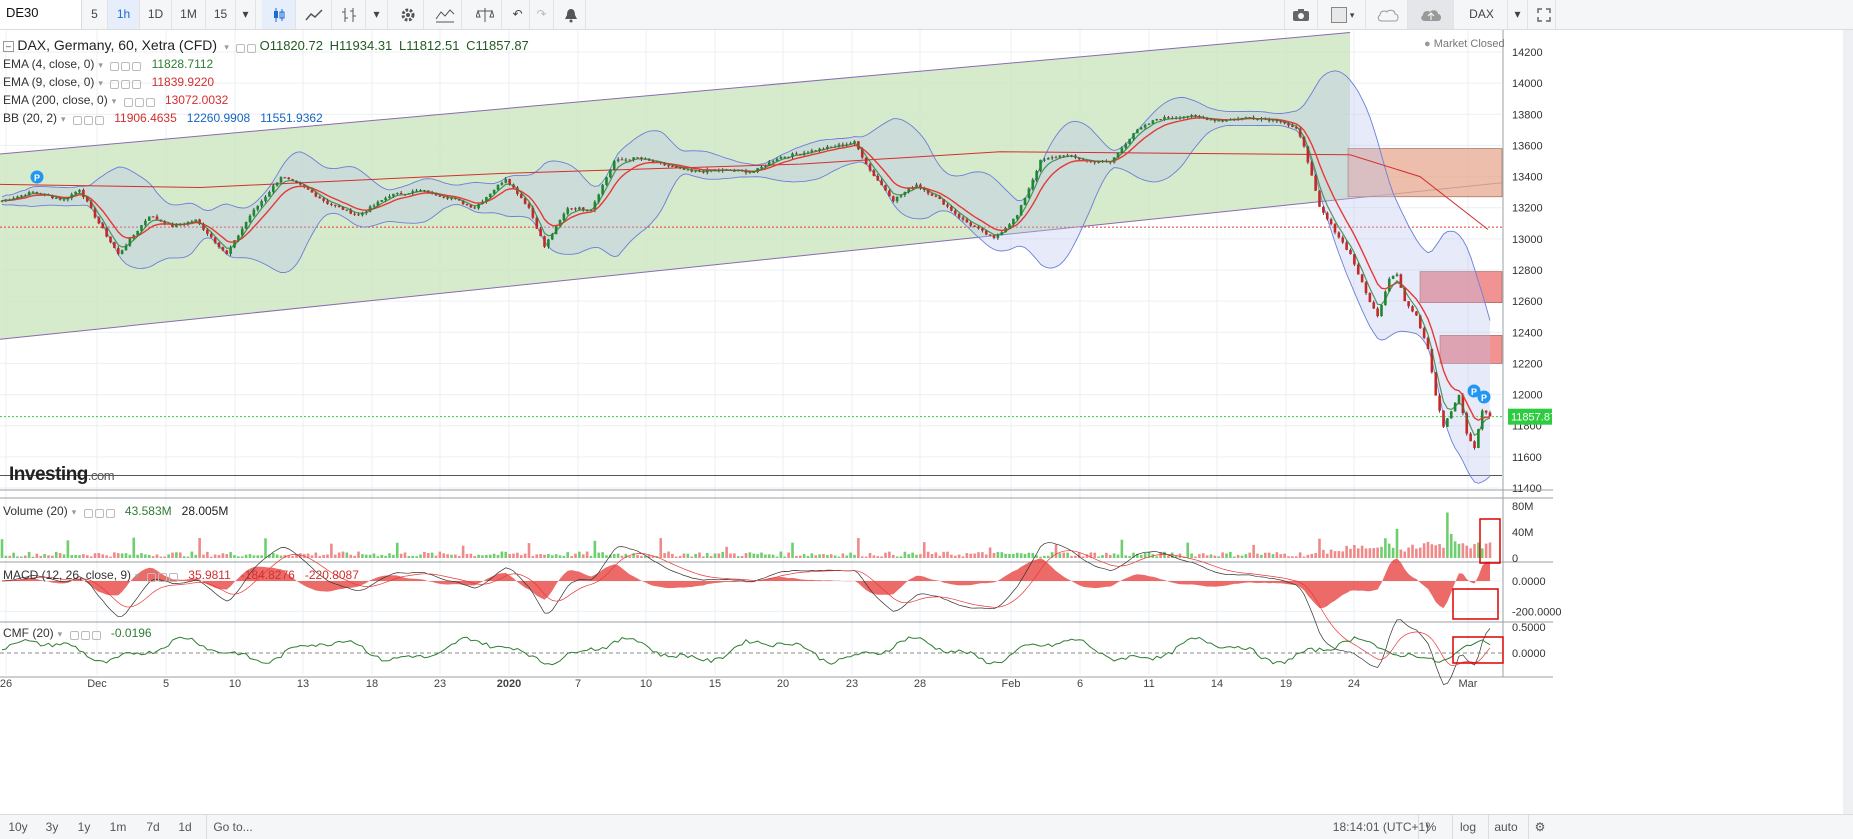 The width and height of the screenshot is (1853, 839). Describe the element at coordinates (1301, 14) in the screenshot. I see `camera-icon` at that location.